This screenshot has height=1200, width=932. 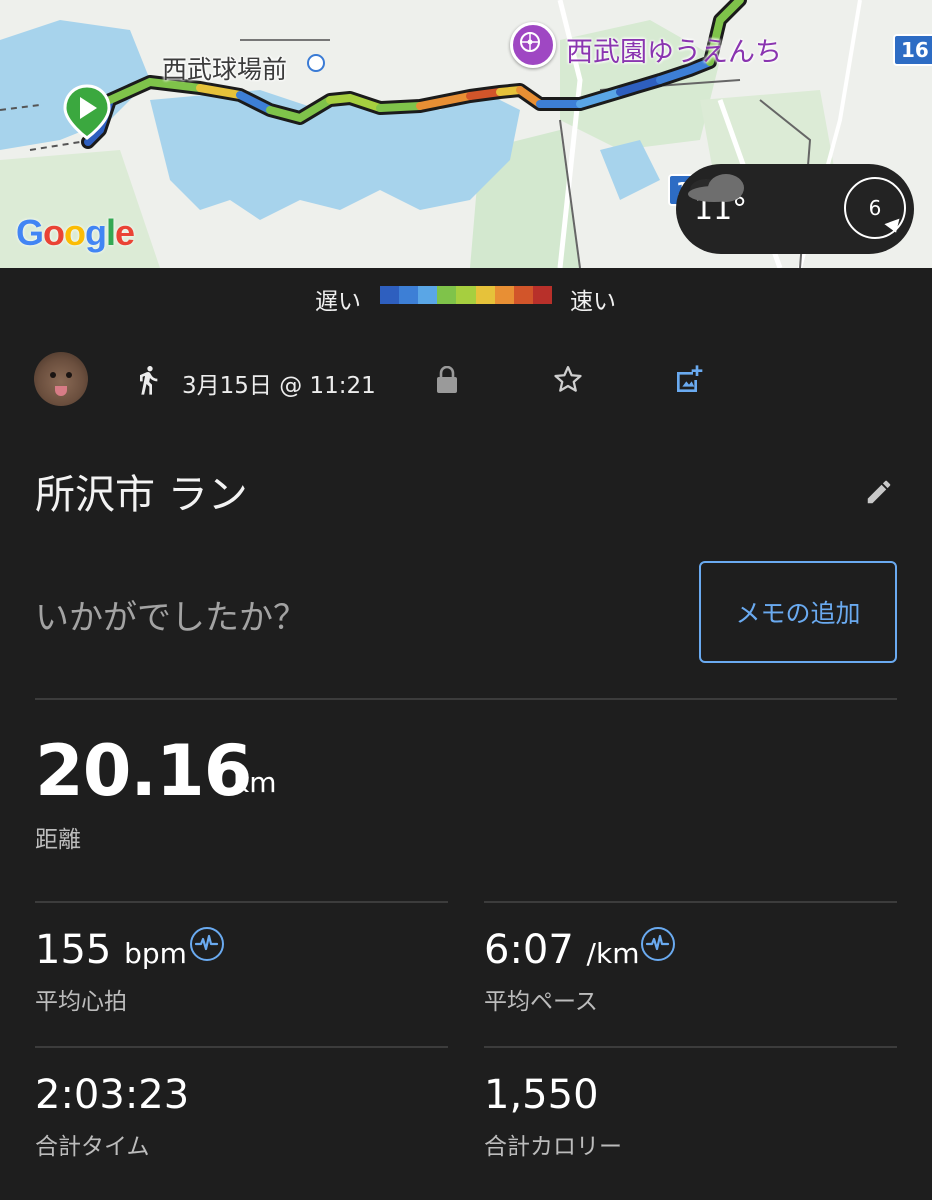 What do you see at coordinates (795, 209) in the screenshot?
I see `weather-widget: 11° 6` at bounding box center [795, 209].